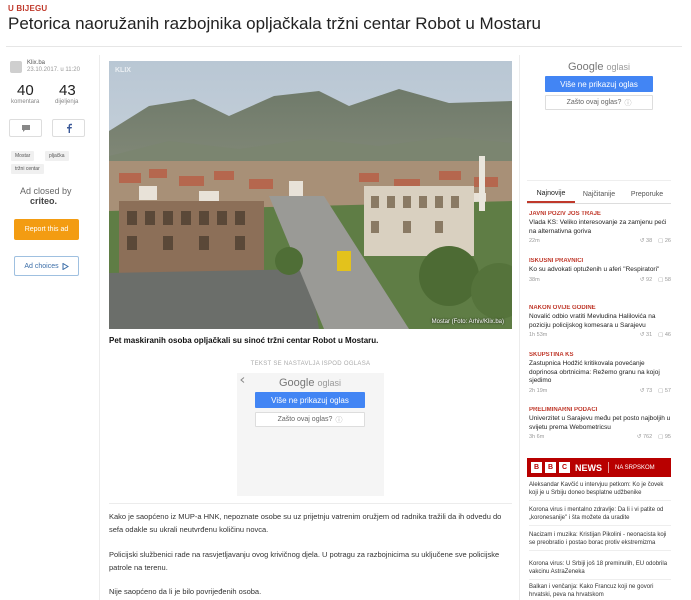 Image resolution: width=691 pixels, height=600 pixels. I want to click on report-ad-button: Report this ad, so click(46, 229).